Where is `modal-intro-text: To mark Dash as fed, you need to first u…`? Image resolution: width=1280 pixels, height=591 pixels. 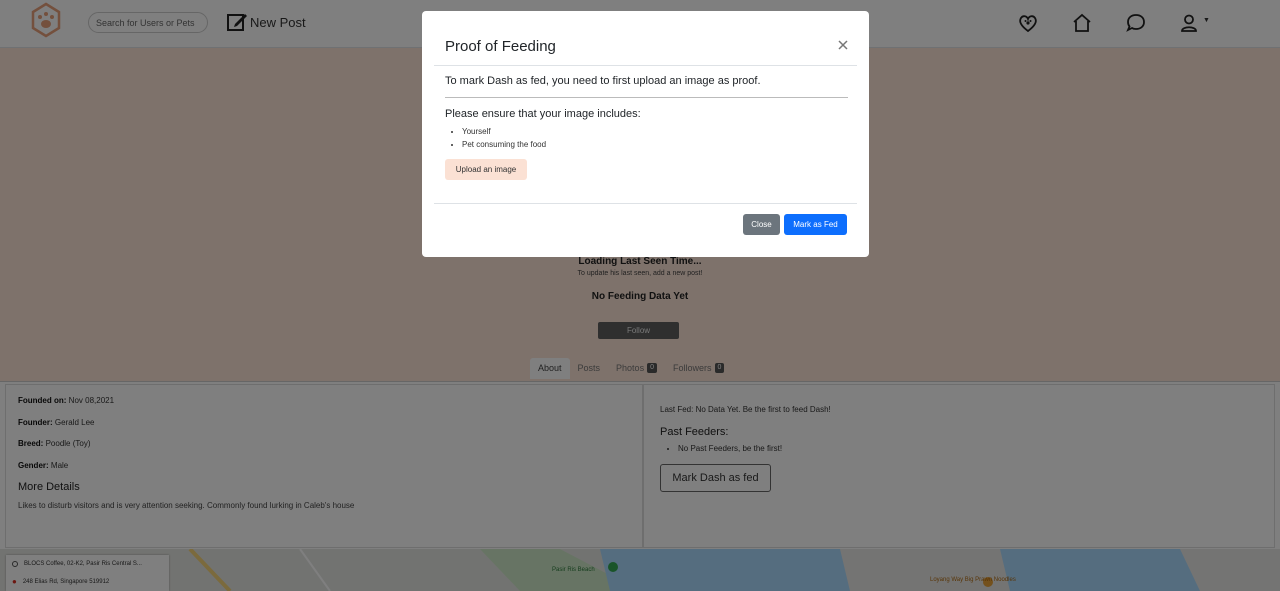
modal-intro-text: To mark Dash as fed, you need to first u… is located at coordinates (603, 81).